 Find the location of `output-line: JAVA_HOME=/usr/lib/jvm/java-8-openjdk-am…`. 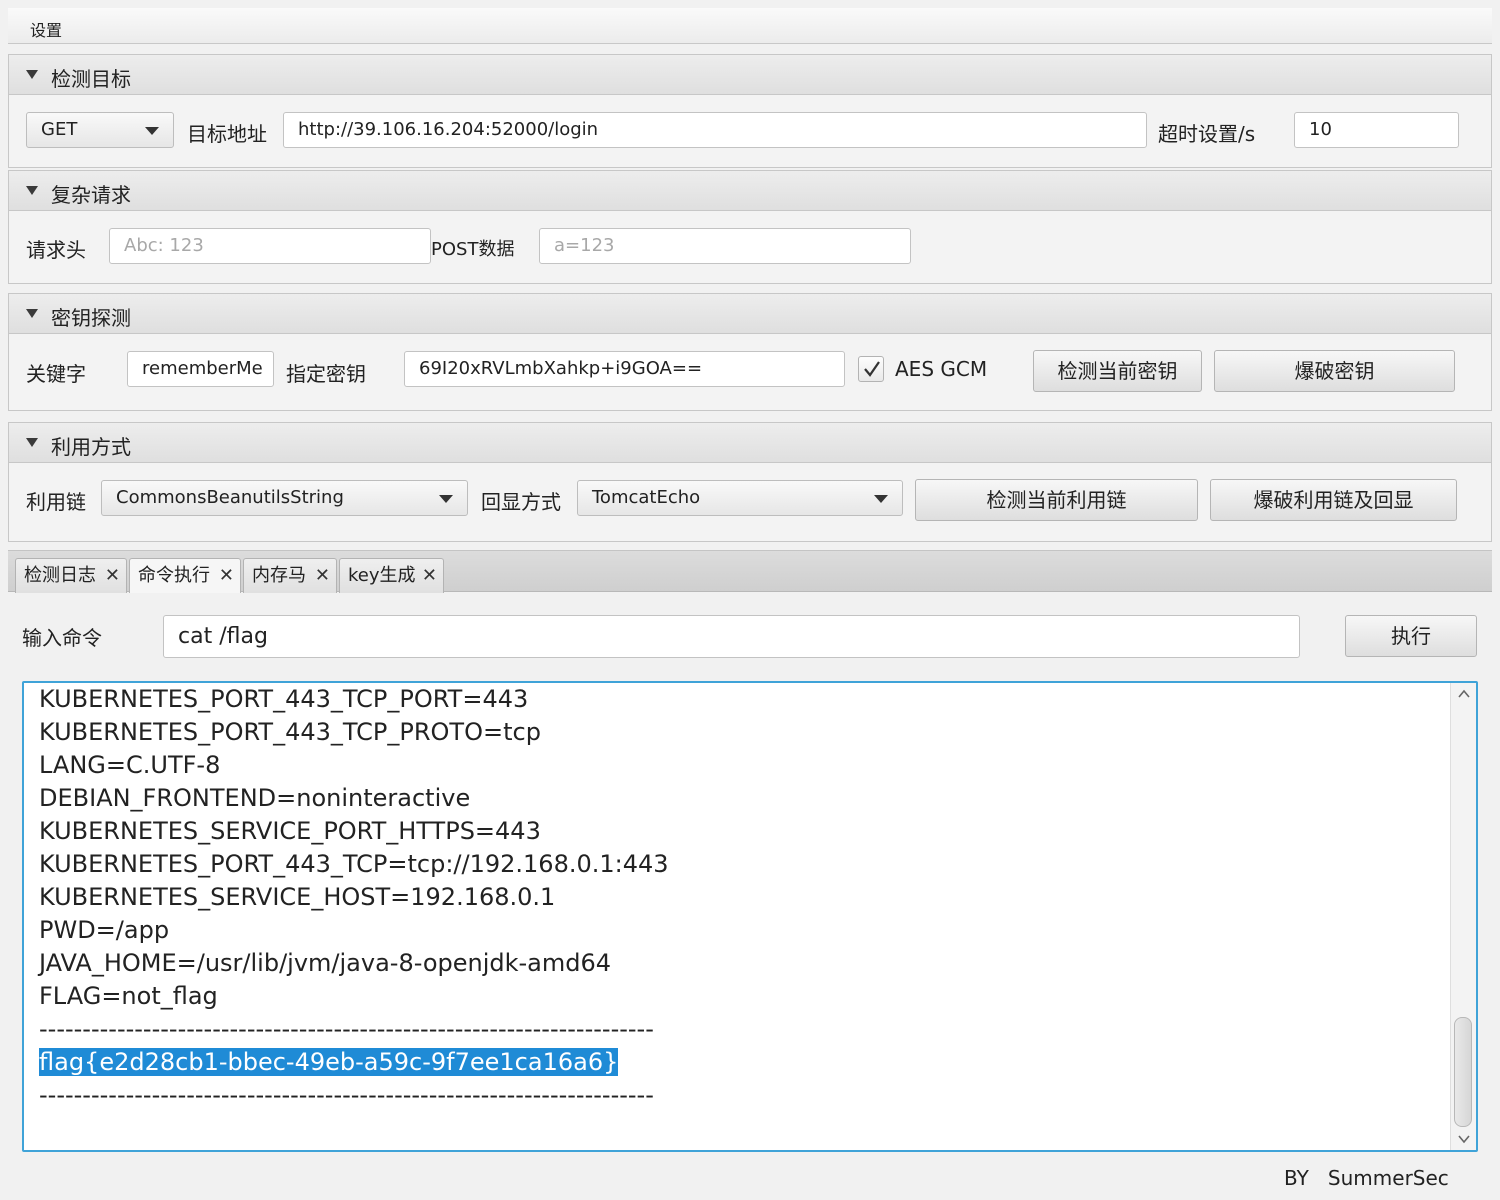

output-line: JAVA_HOME=/usr/lib/jvm/java-8-openjdk-am… is located at coordinates (325, 963).